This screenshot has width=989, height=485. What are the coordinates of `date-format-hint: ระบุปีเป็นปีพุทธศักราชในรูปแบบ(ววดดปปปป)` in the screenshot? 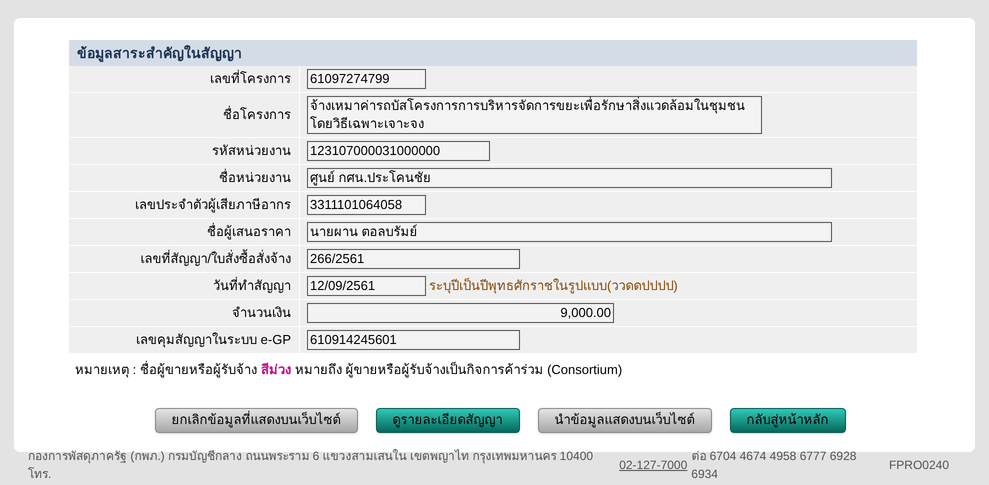 It's located at (553, 286).